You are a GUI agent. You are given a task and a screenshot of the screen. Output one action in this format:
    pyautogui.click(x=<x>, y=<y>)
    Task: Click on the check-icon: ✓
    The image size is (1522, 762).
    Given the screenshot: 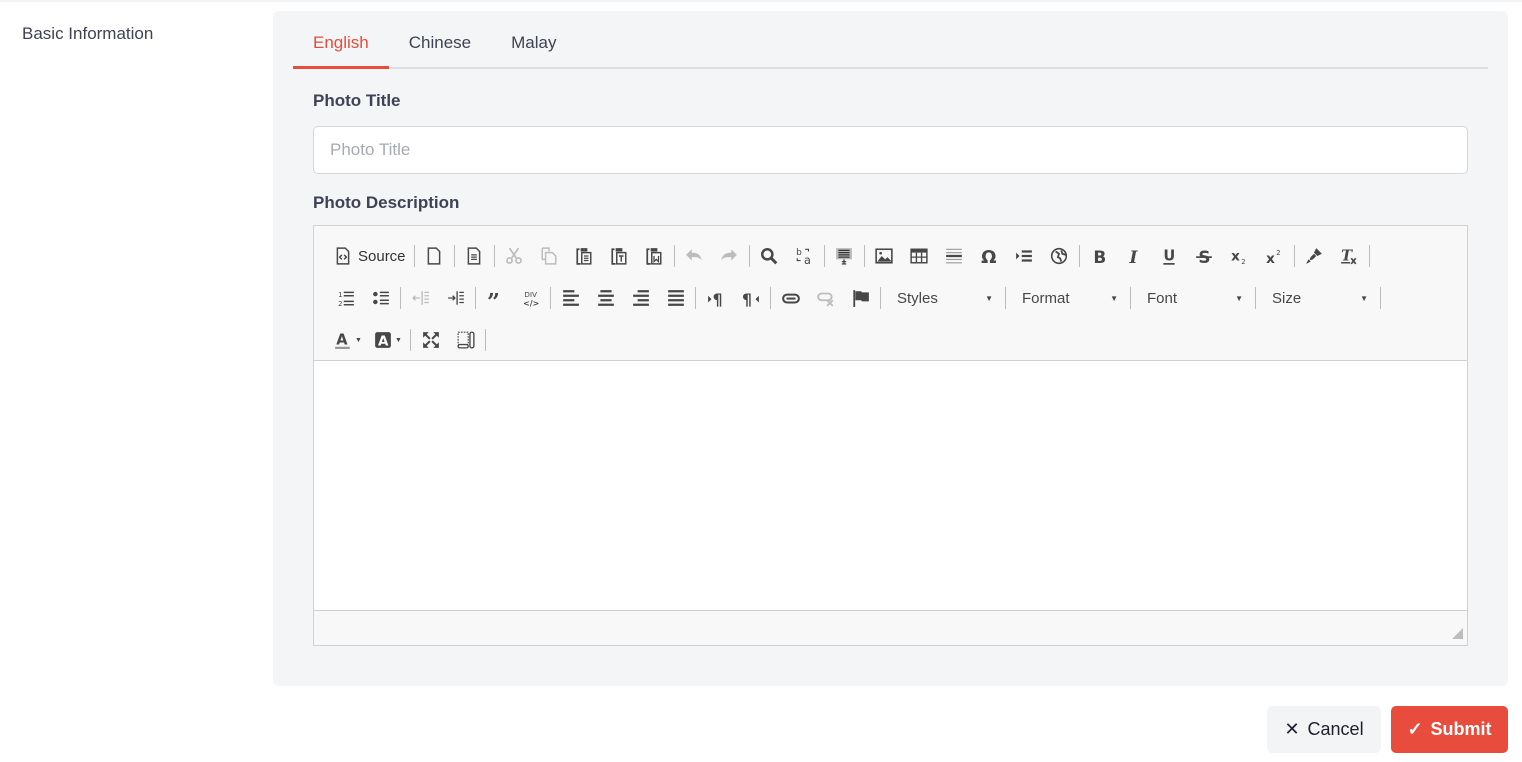 What is the action you would take?
    pyautogui.click(x=1415, y=729)
    